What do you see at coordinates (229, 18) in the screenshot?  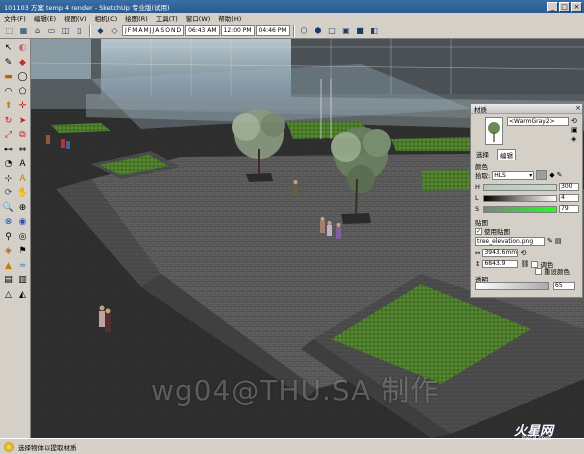 I see `menu-help: 帮助(H)` at bounding box center [229, 18].